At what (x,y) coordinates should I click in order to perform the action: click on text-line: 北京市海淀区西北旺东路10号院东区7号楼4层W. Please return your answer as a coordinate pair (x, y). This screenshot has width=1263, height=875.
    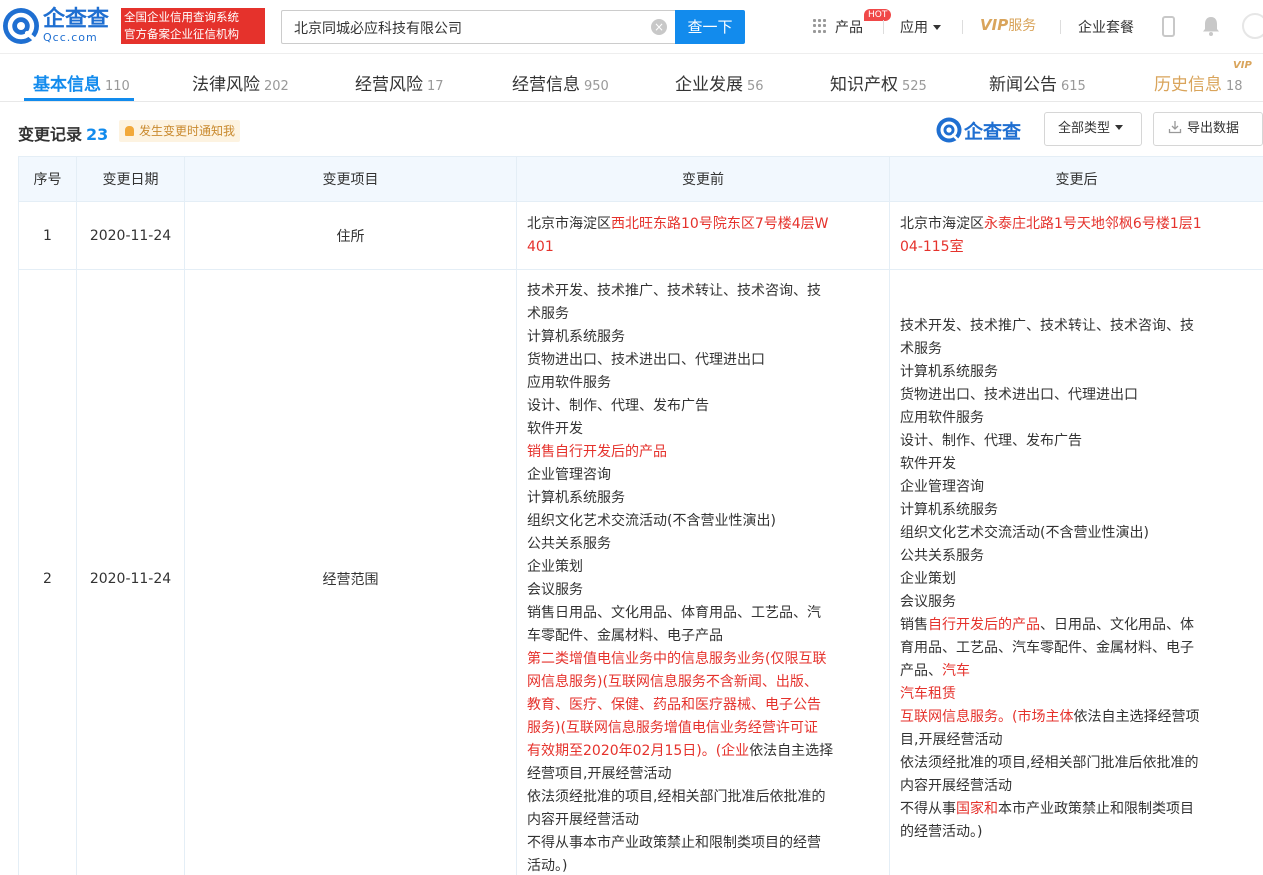
    Looking at the image, I should click on (703, 224).